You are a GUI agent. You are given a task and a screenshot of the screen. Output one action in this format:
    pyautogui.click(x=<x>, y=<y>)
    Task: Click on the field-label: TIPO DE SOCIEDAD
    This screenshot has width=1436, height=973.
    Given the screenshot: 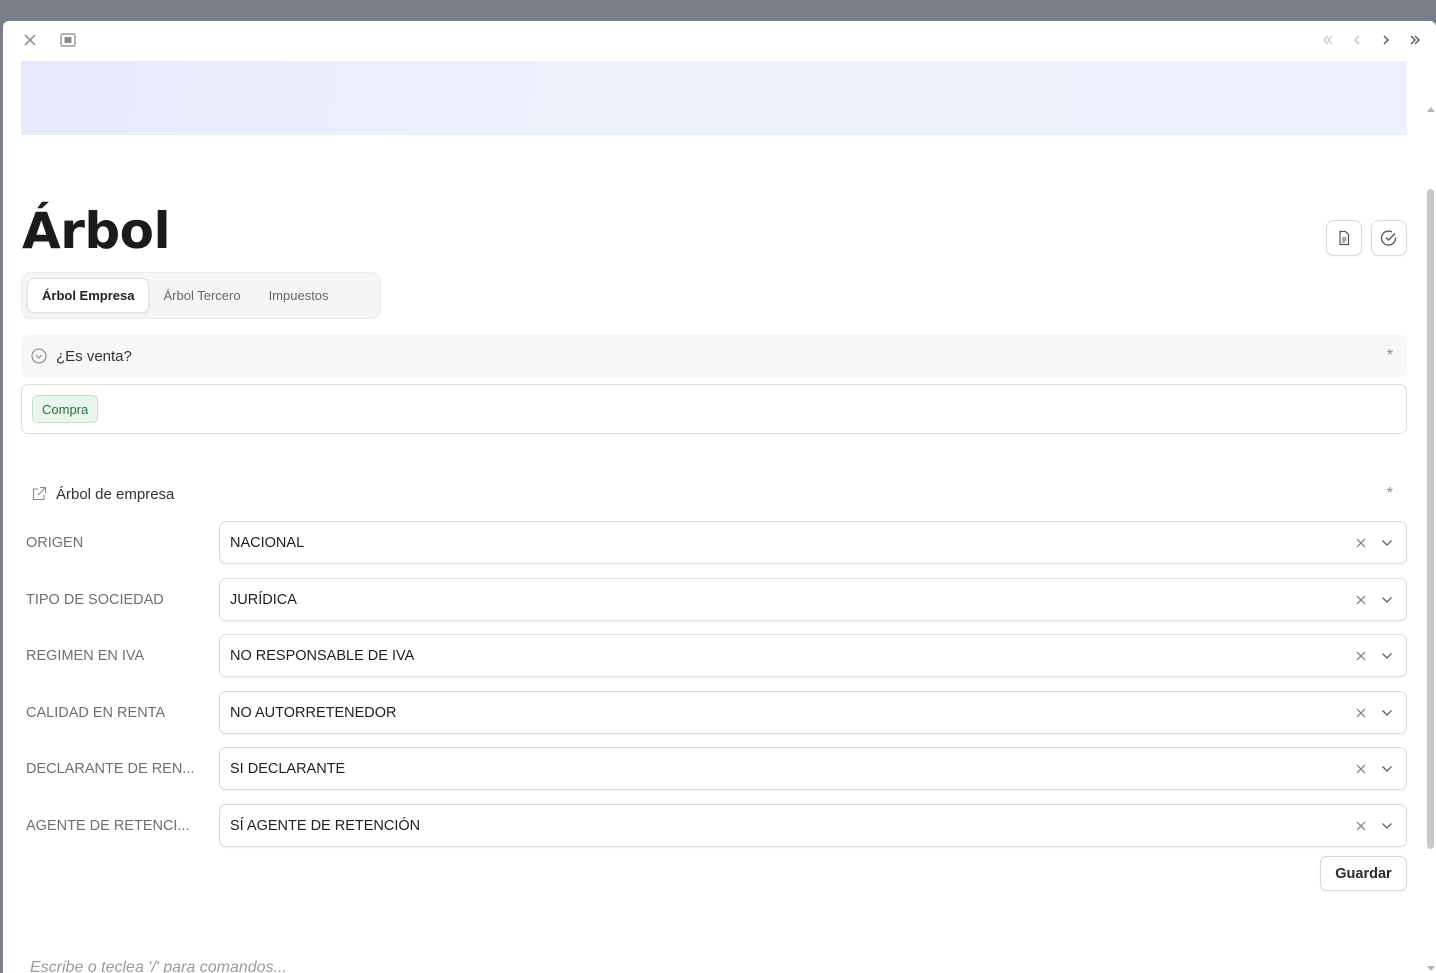 What is the action you would take?
    pyautogui.click(x=95, y=599)
    